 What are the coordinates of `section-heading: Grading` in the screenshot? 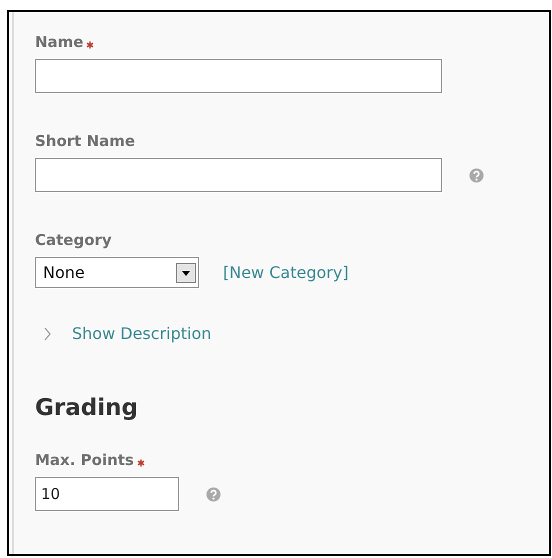 It's located at (87, 408).